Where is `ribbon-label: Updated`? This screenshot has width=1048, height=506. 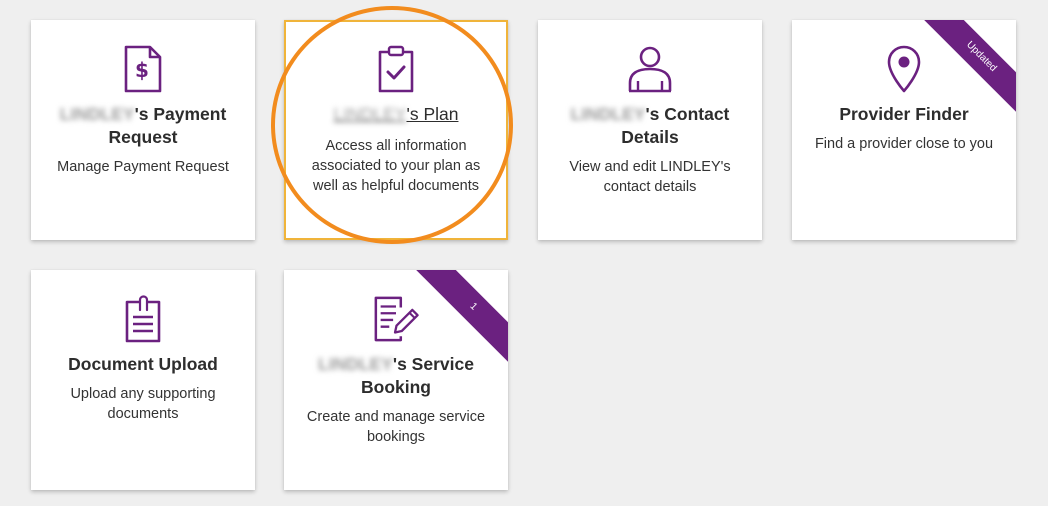
ribbon-label: Updated is located at coordinates (968, 68).